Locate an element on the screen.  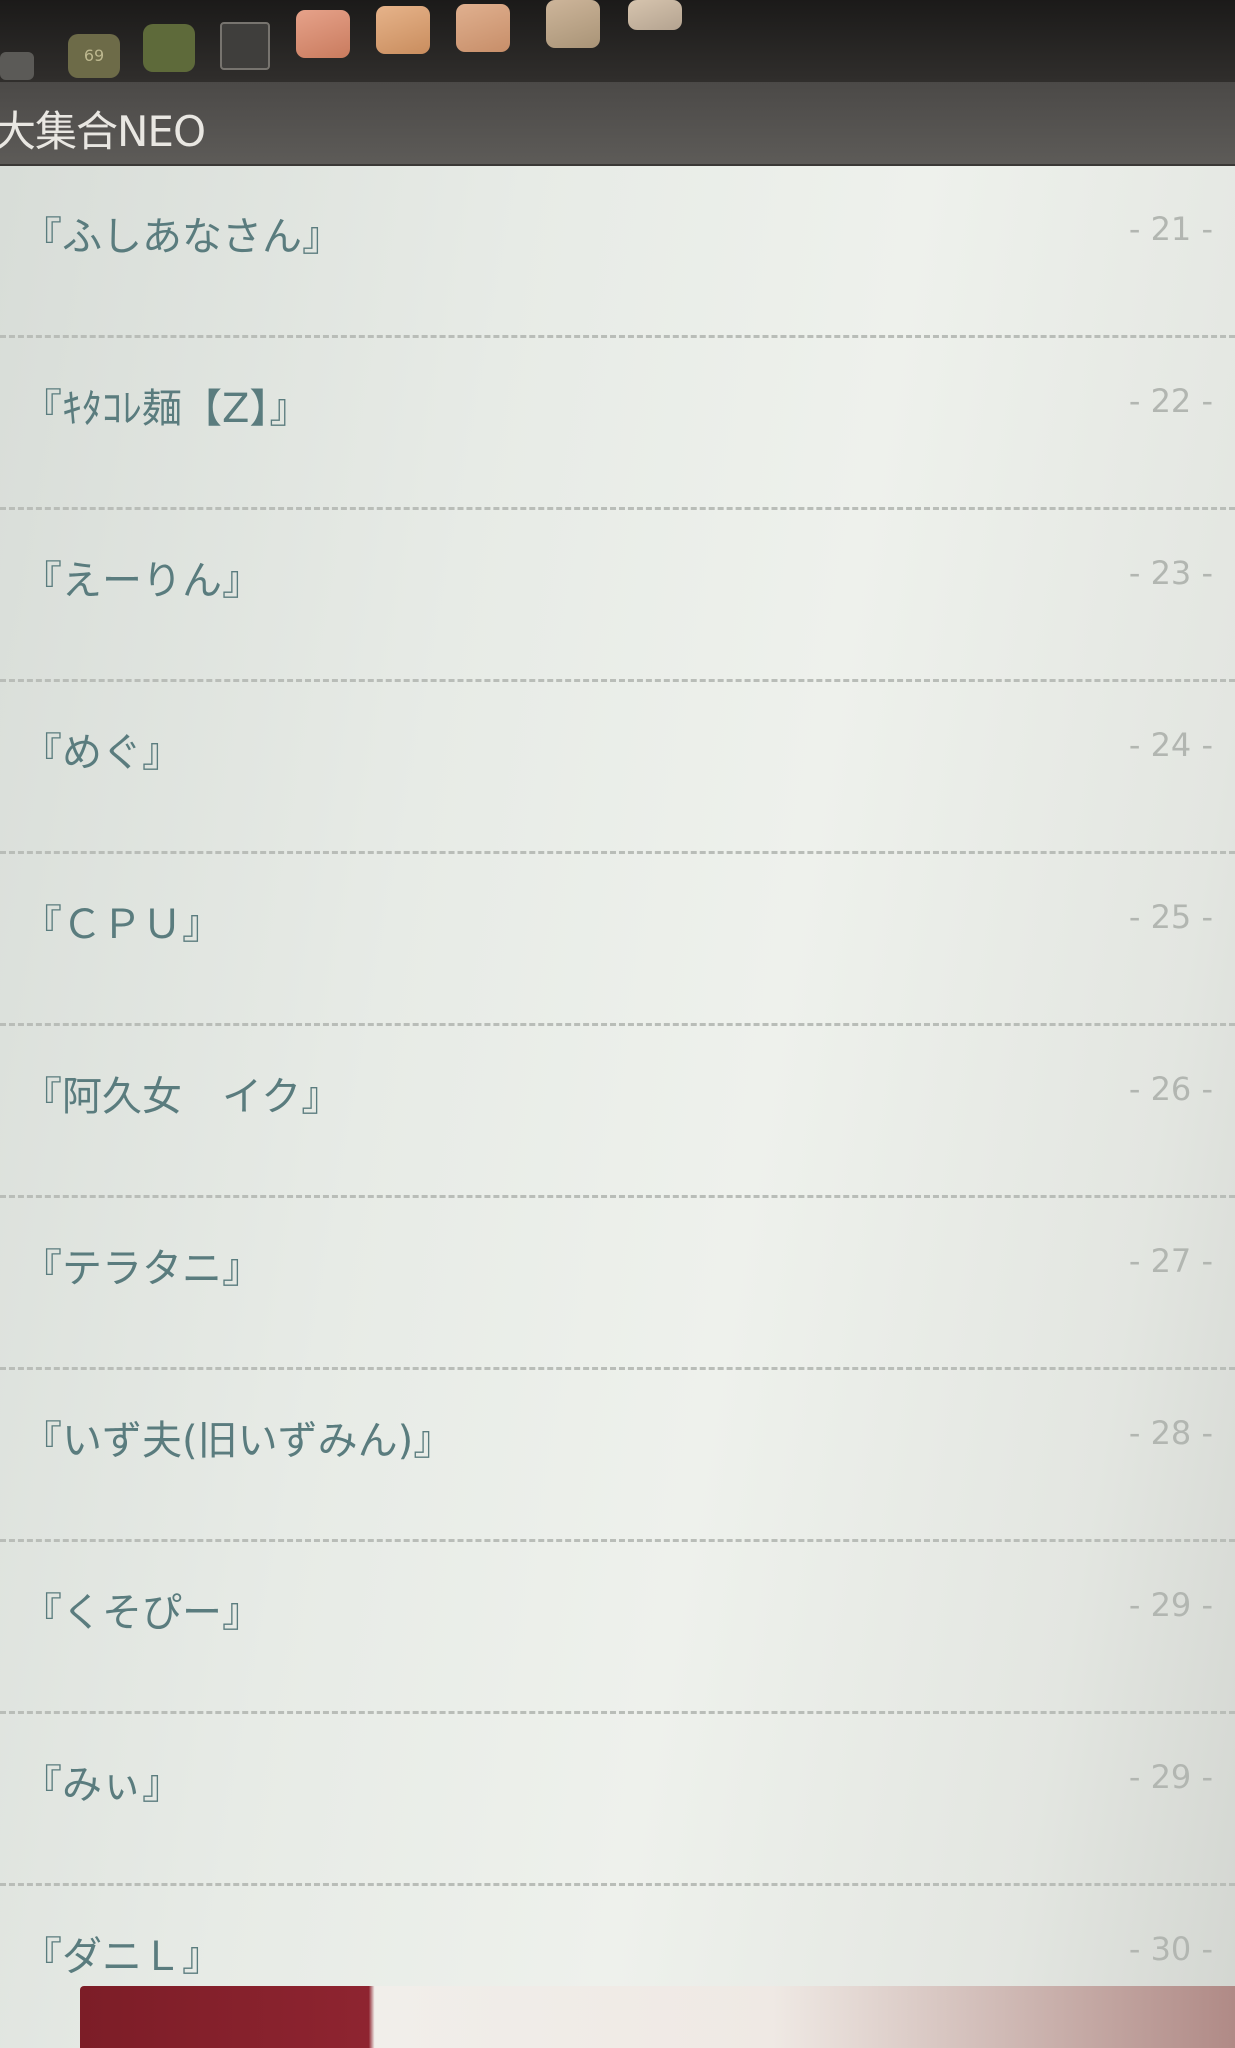
list-item: 『ＣＰＵ』 - 25 - is located at coordinates (617, 940).